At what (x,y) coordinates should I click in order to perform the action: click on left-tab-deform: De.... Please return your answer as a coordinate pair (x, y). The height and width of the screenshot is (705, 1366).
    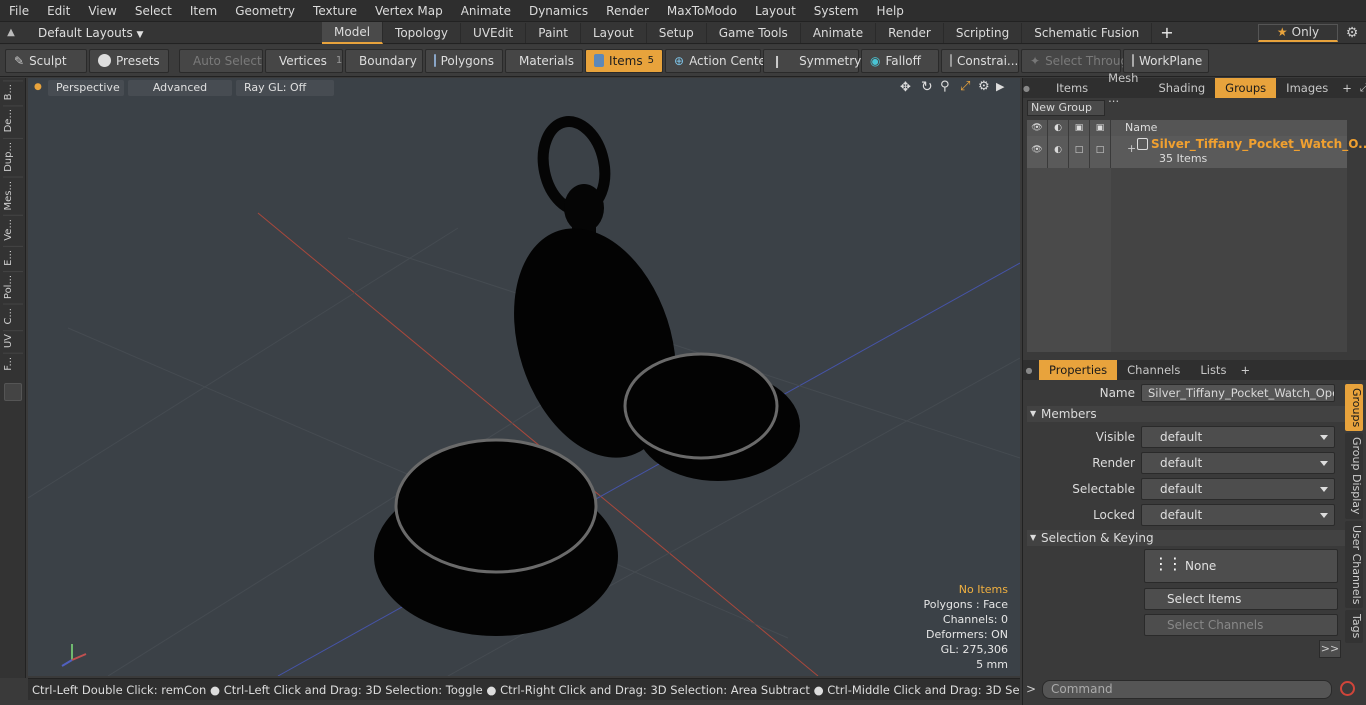
    Looking at the image, I should click on (13, 120).